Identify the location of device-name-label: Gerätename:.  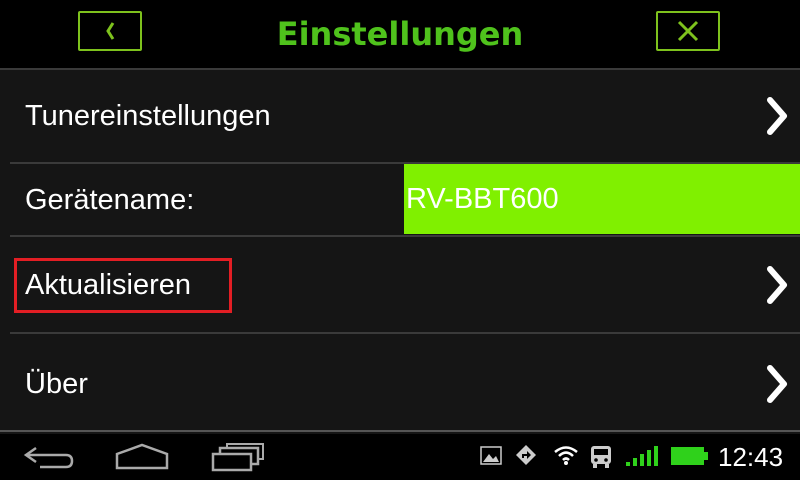
(110, 200).